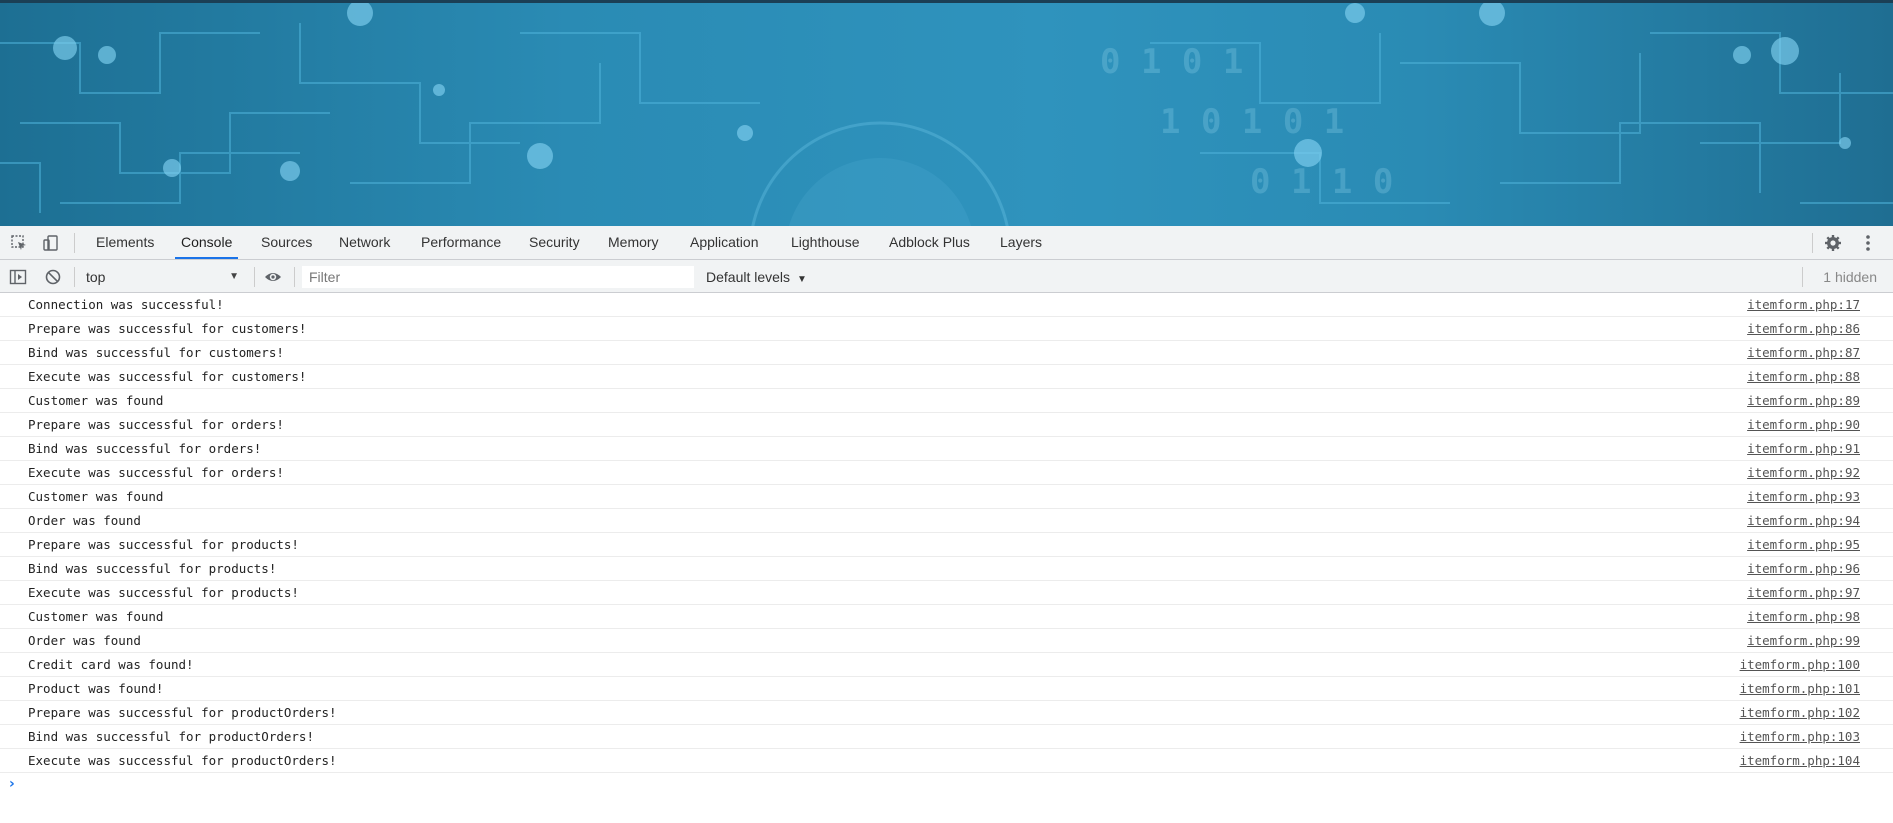 This screenshot has height=823, width=1893. What do you see at coordinates (1803, 472) in the screenshot?
I see `console-message-source-link: itemform.php:92` at bounding box center [1803, 472].